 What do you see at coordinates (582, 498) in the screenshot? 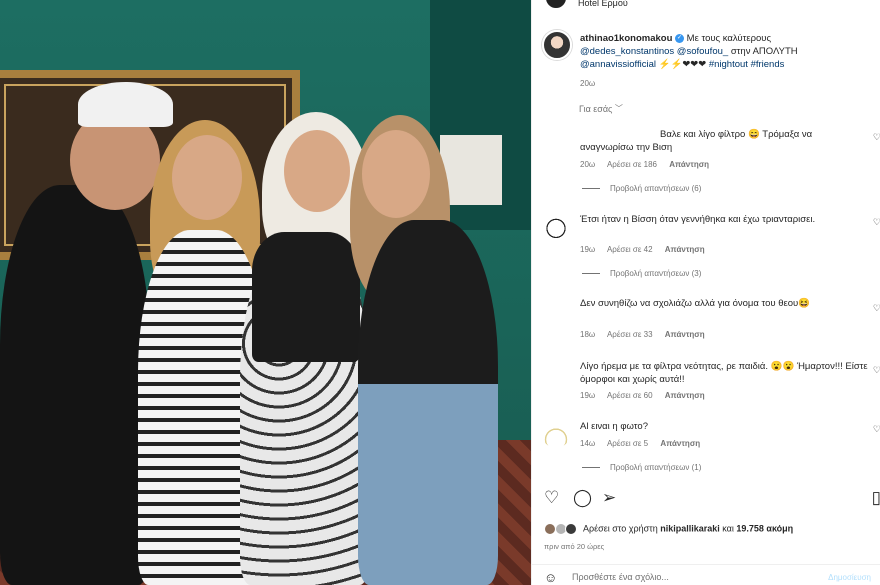
I see `comment-icon: ◯` at bounding box center [582, 498].